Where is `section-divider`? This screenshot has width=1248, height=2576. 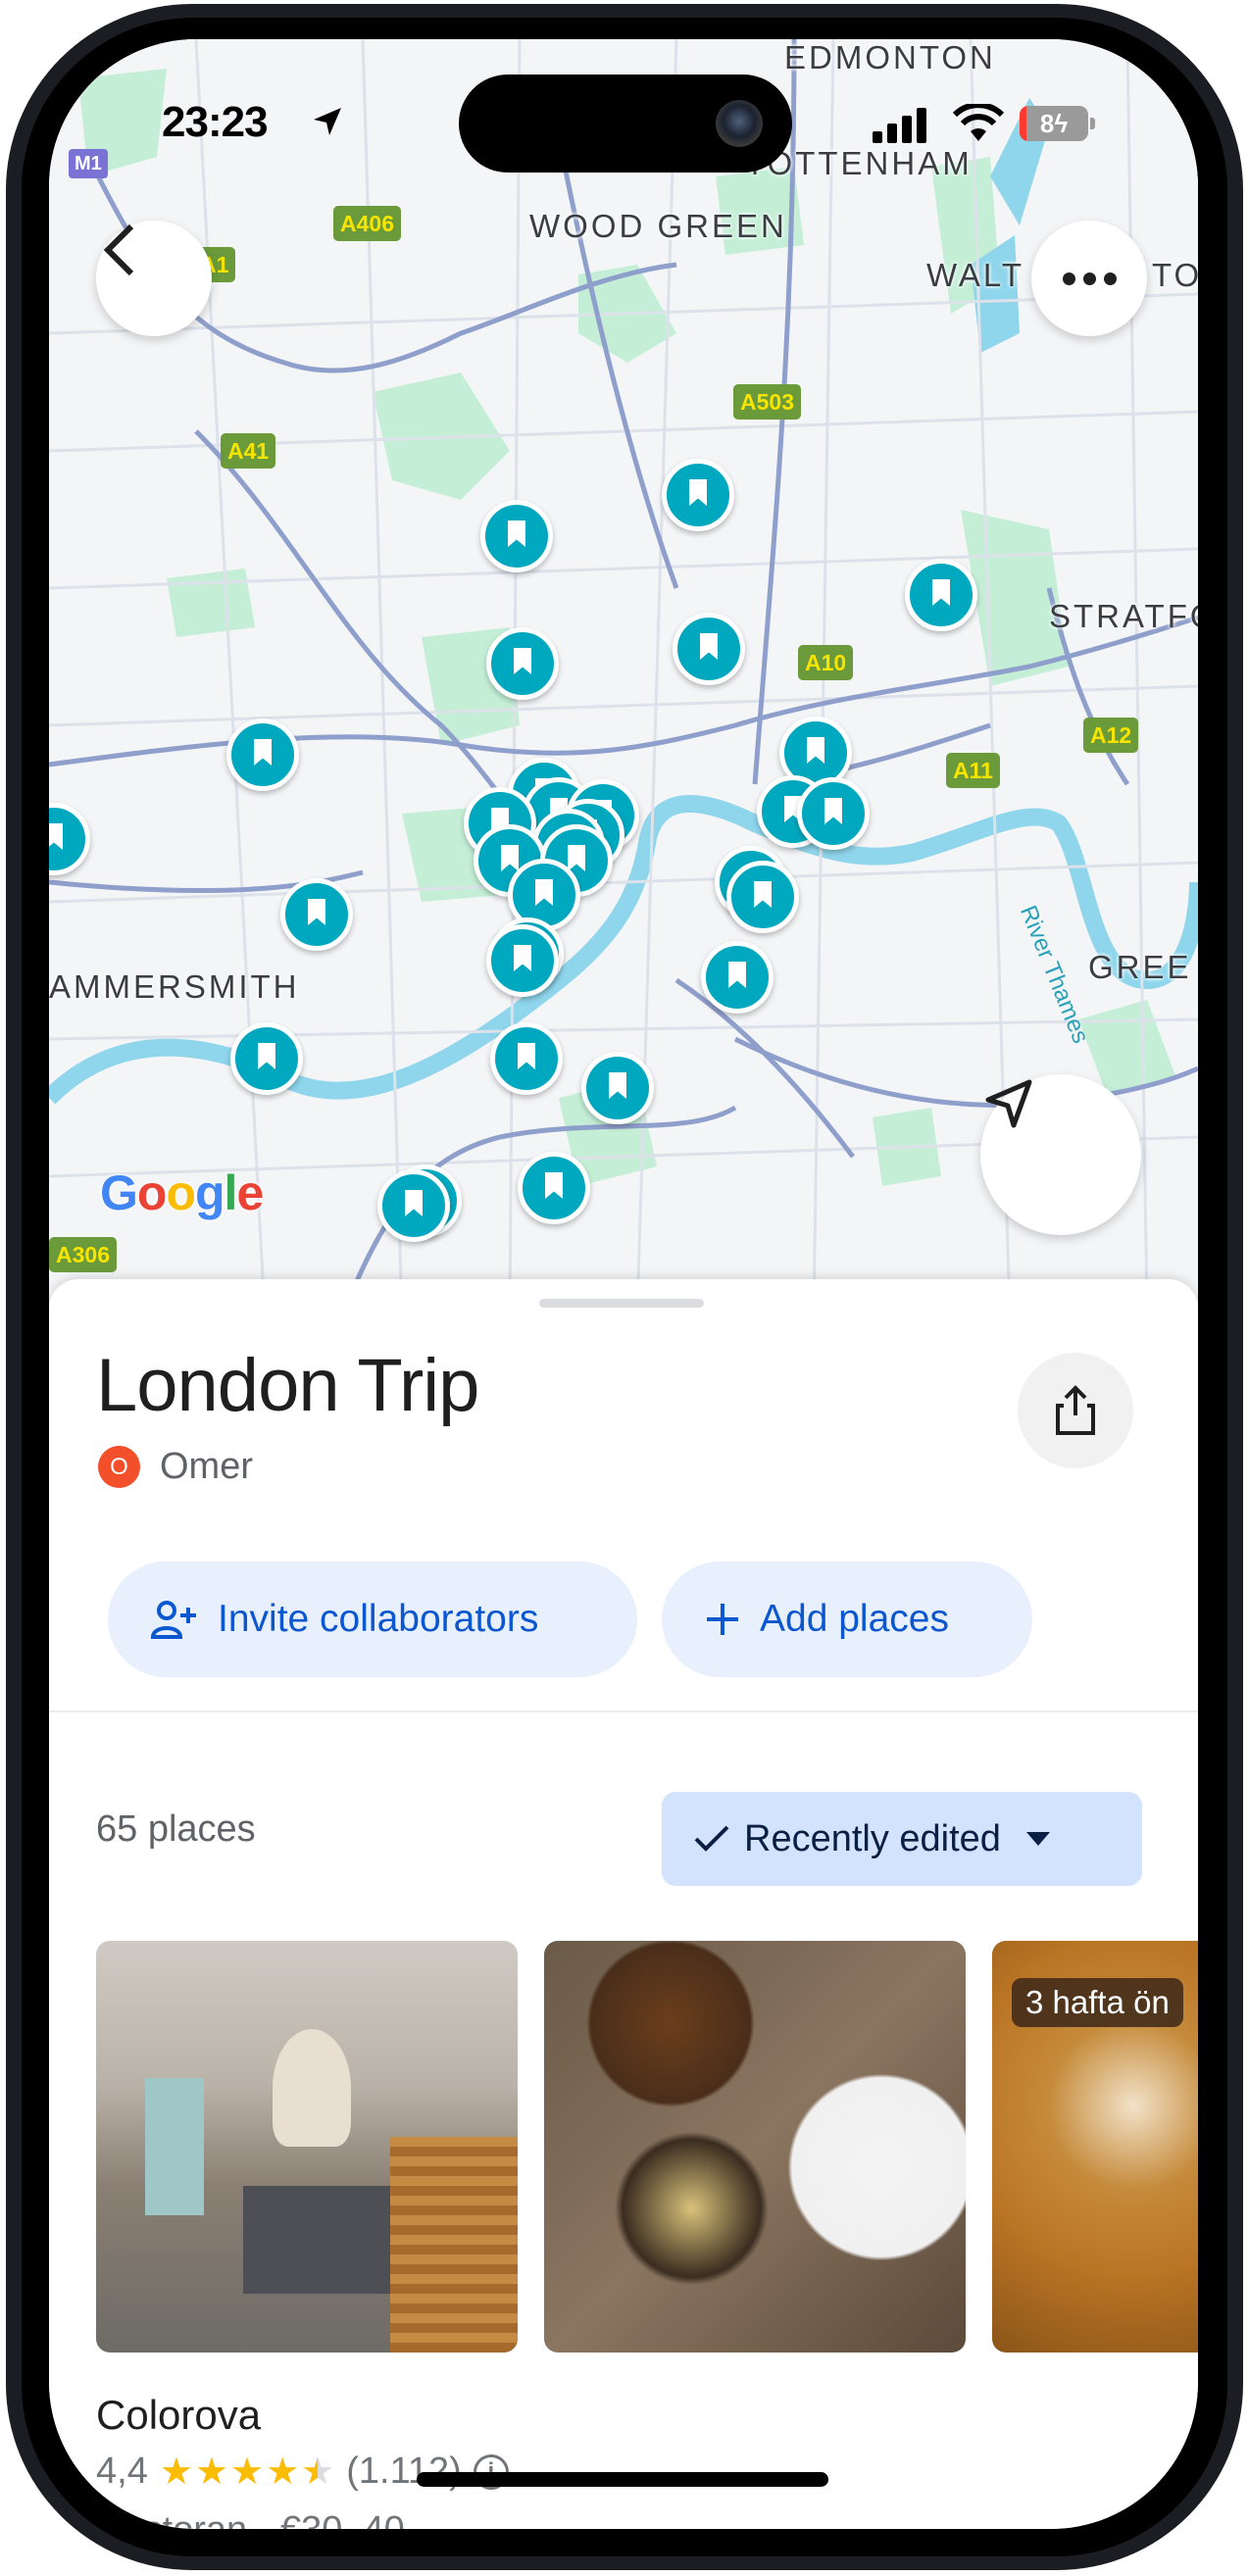 section-divider is located at coordinates (623, 1711).